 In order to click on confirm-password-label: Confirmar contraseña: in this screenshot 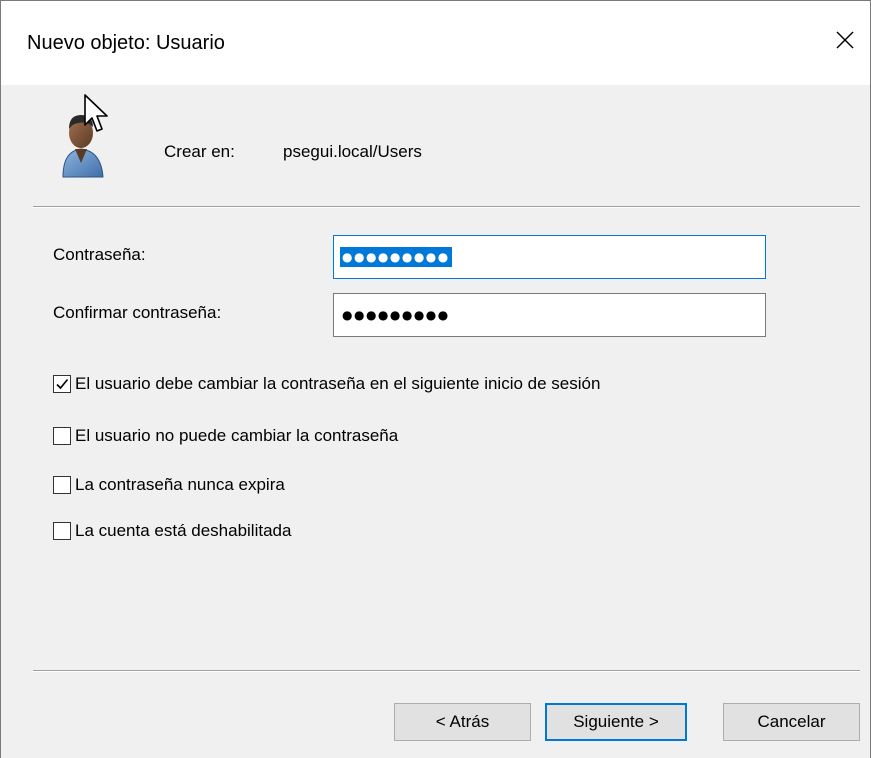, I will do `click(137, 312)`.